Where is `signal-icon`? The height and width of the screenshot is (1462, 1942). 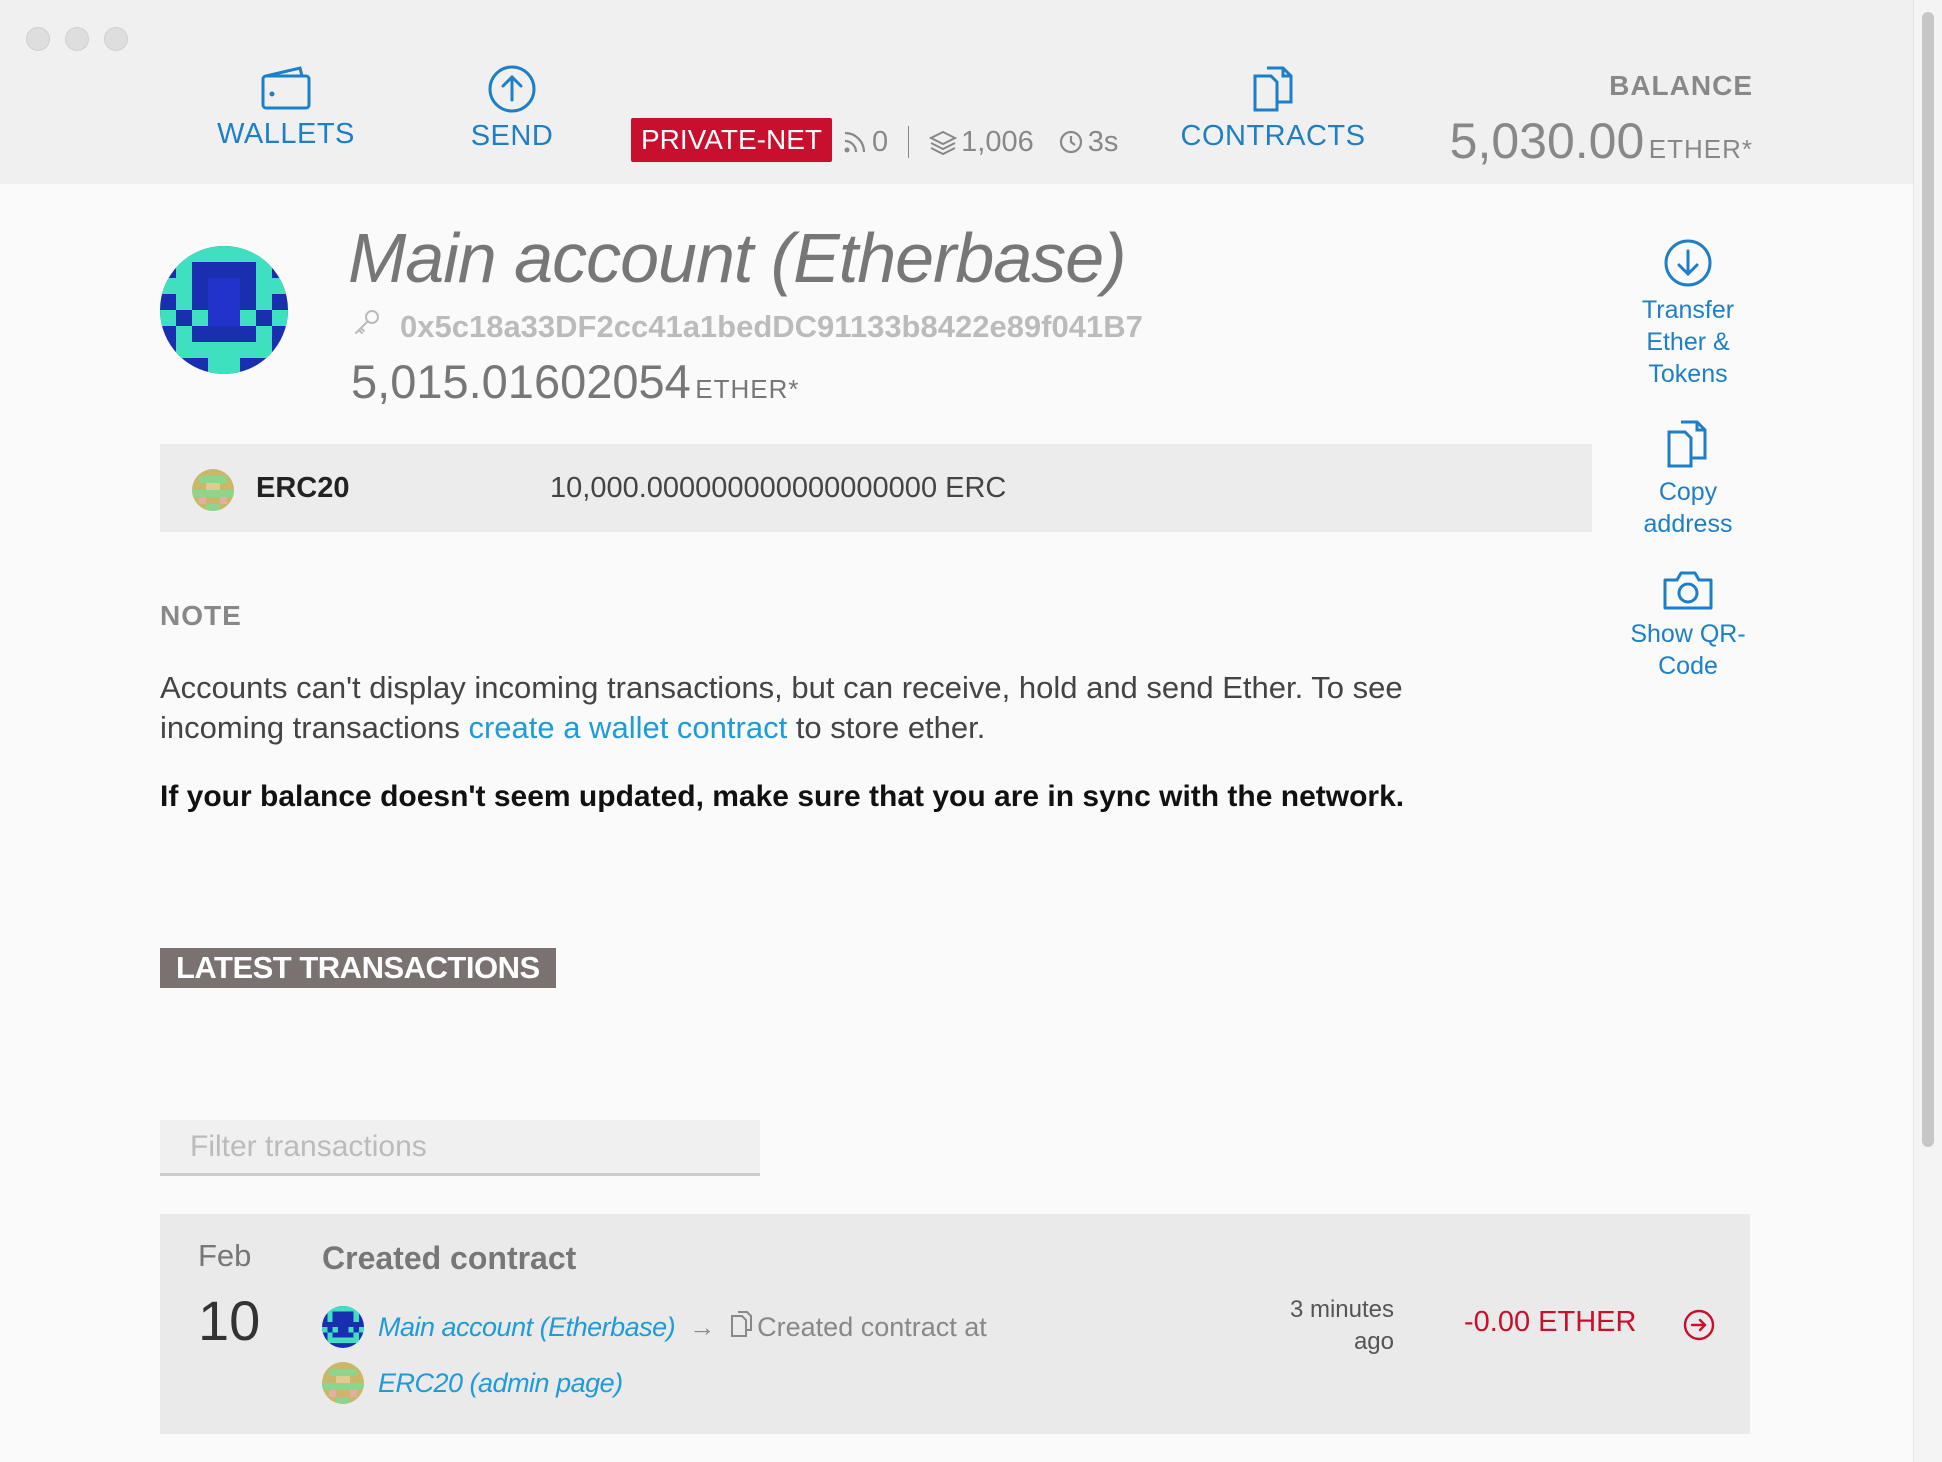 signal-icon is located at coordinates (855, 142).